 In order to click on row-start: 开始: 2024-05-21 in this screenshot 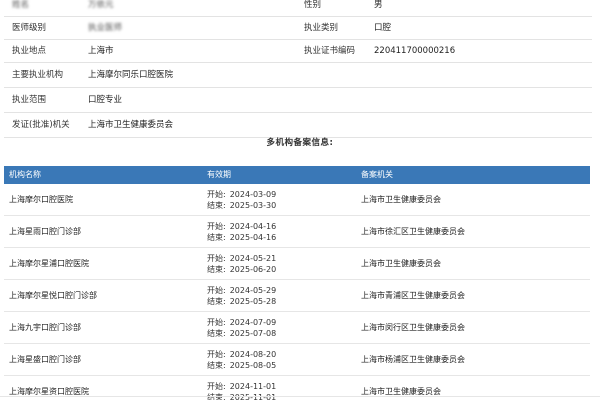, I will do `click(281, 258)`.